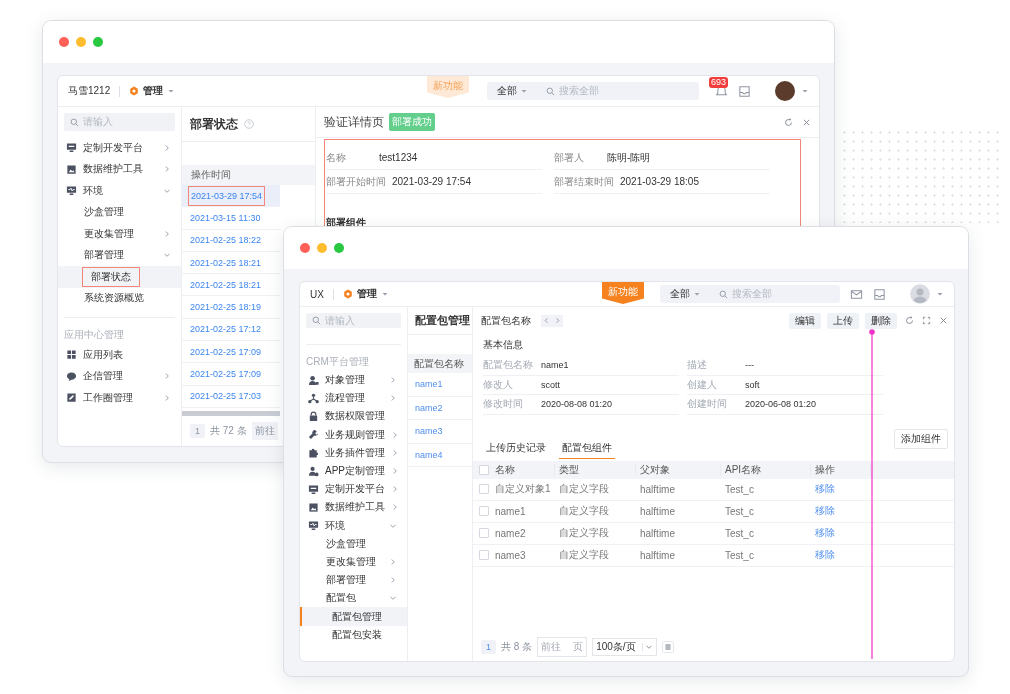 The image size is (1010, 694). I want to click on action-button: 编辑, so click(805, 320).